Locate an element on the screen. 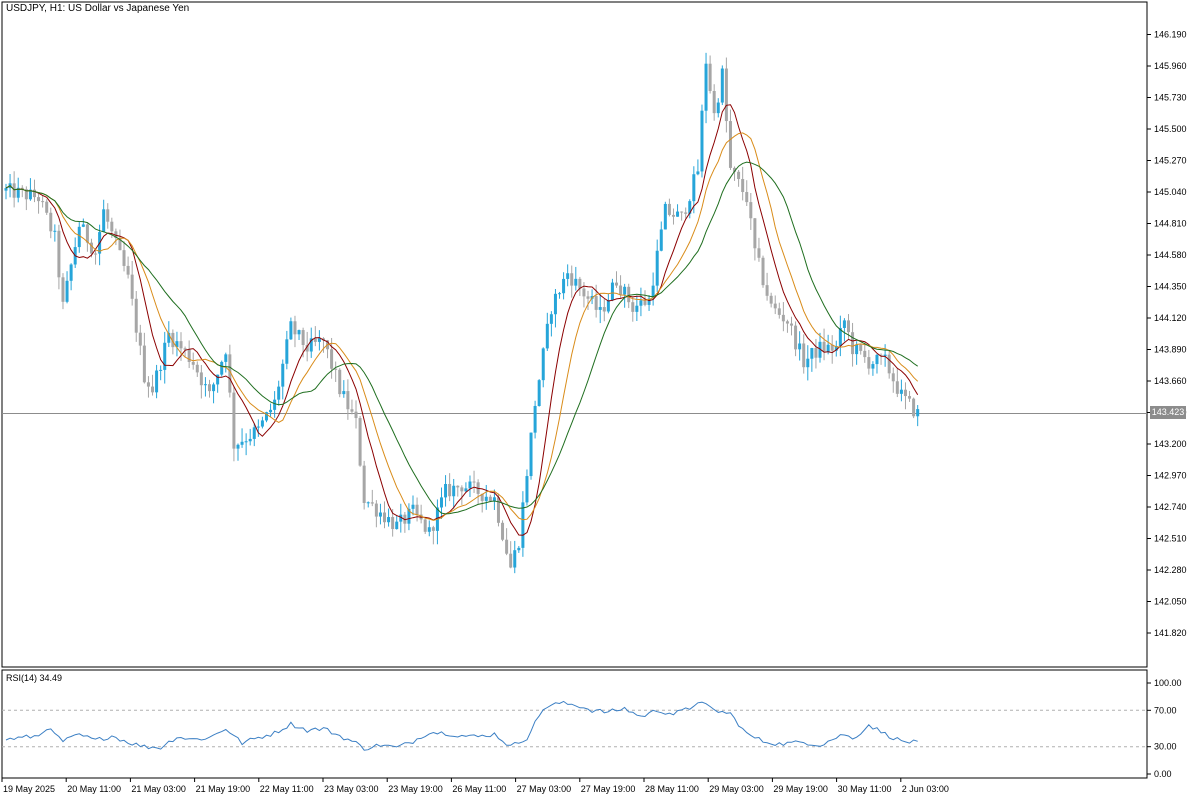 This screenshot has height=805, width=1200. time-tick-label: 27 May 19:00 is located at coordinates (608, 789).